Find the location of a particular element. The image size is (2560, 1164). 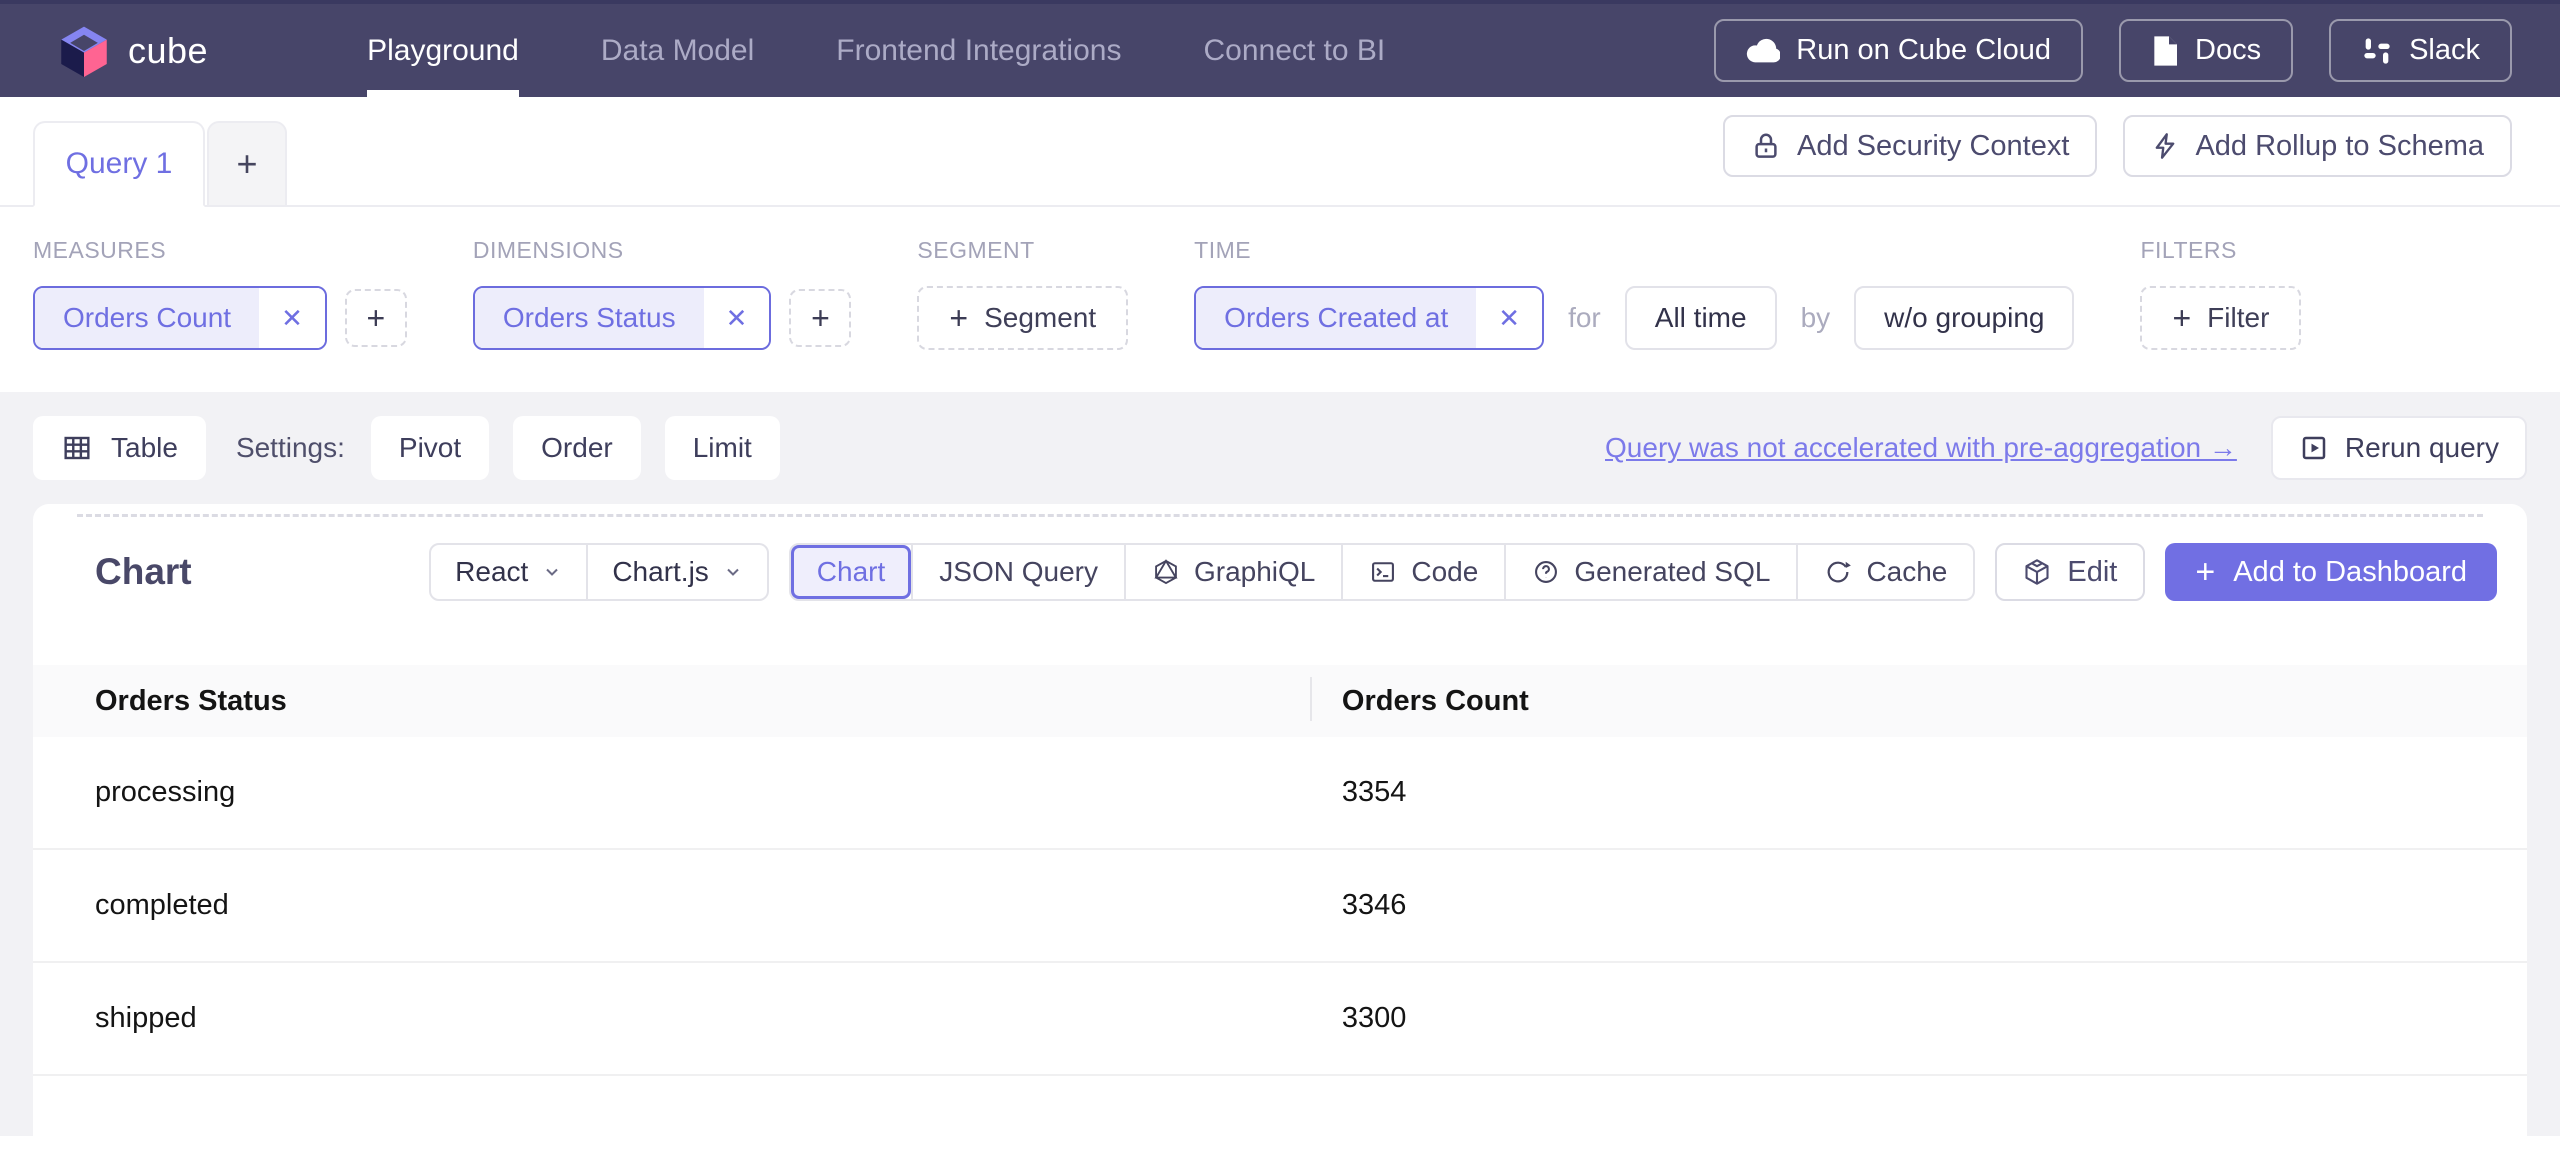

cell-orders-status: shipped is located at coordinates (146, 1018).